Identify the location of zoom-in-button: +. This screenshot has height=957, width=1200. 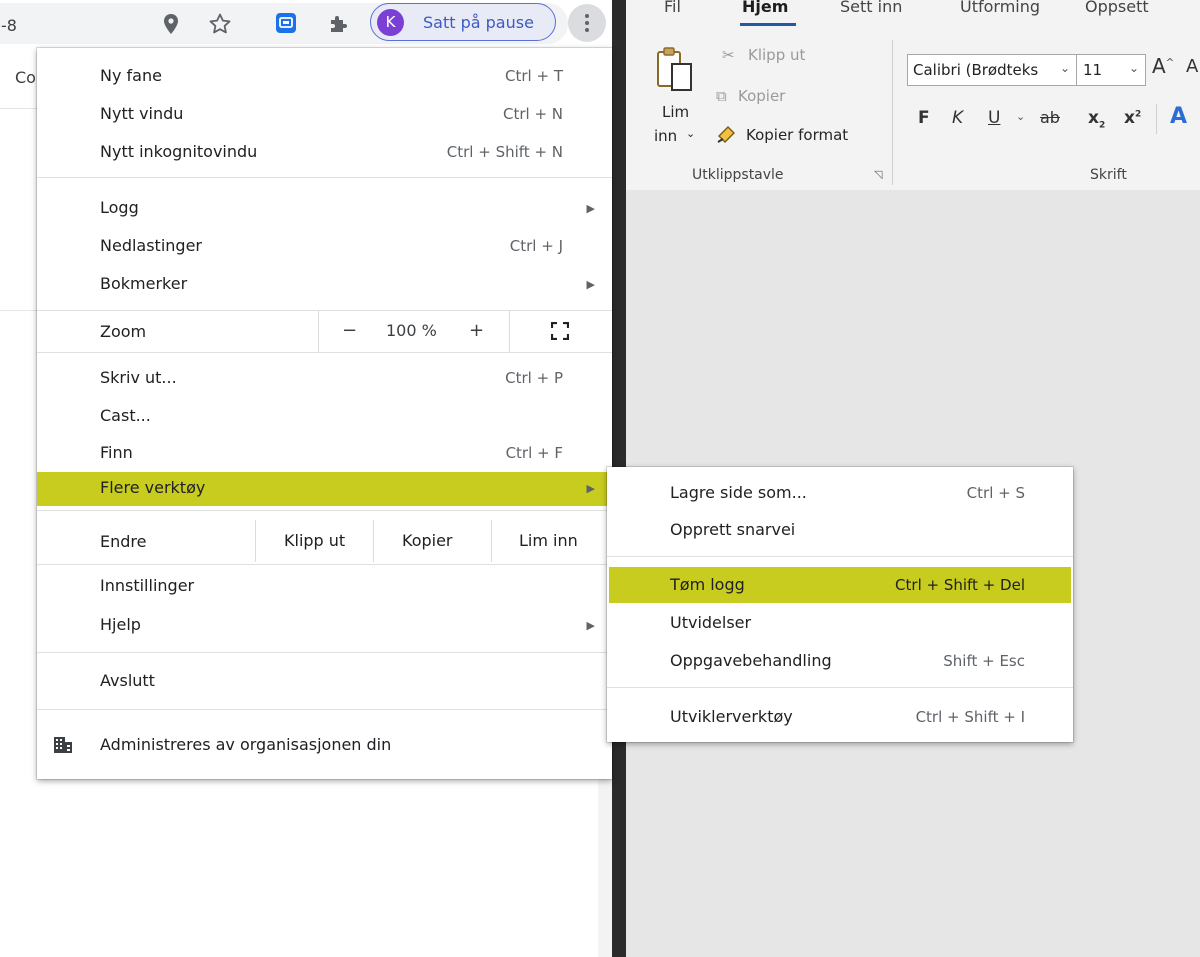
(476, 330).